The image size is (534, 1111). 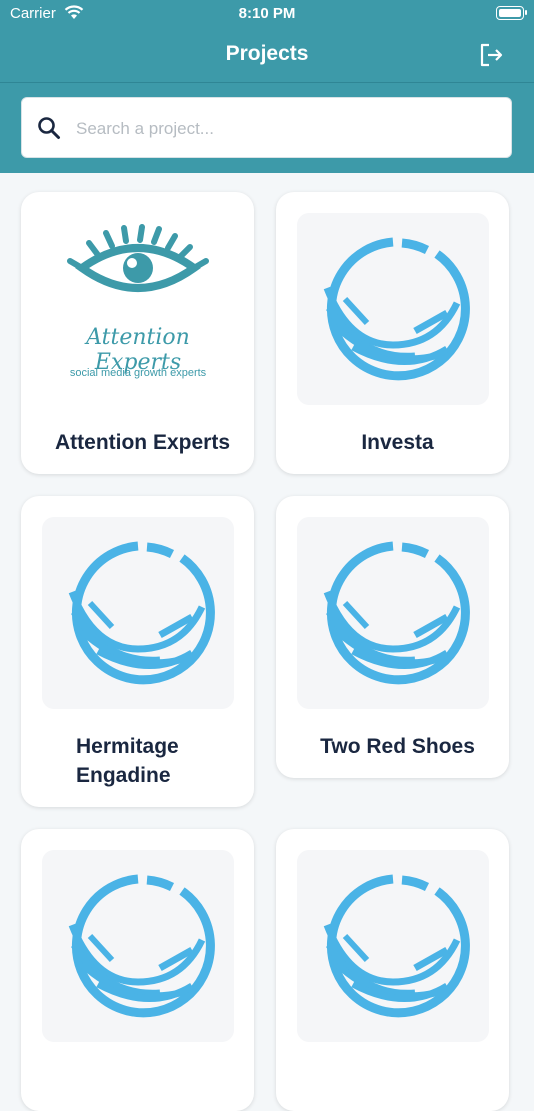 What do you see at coordinates (142, 442) in the screenshot?
I see `project-name: Attention Experts` at bounding box center [142, 442].